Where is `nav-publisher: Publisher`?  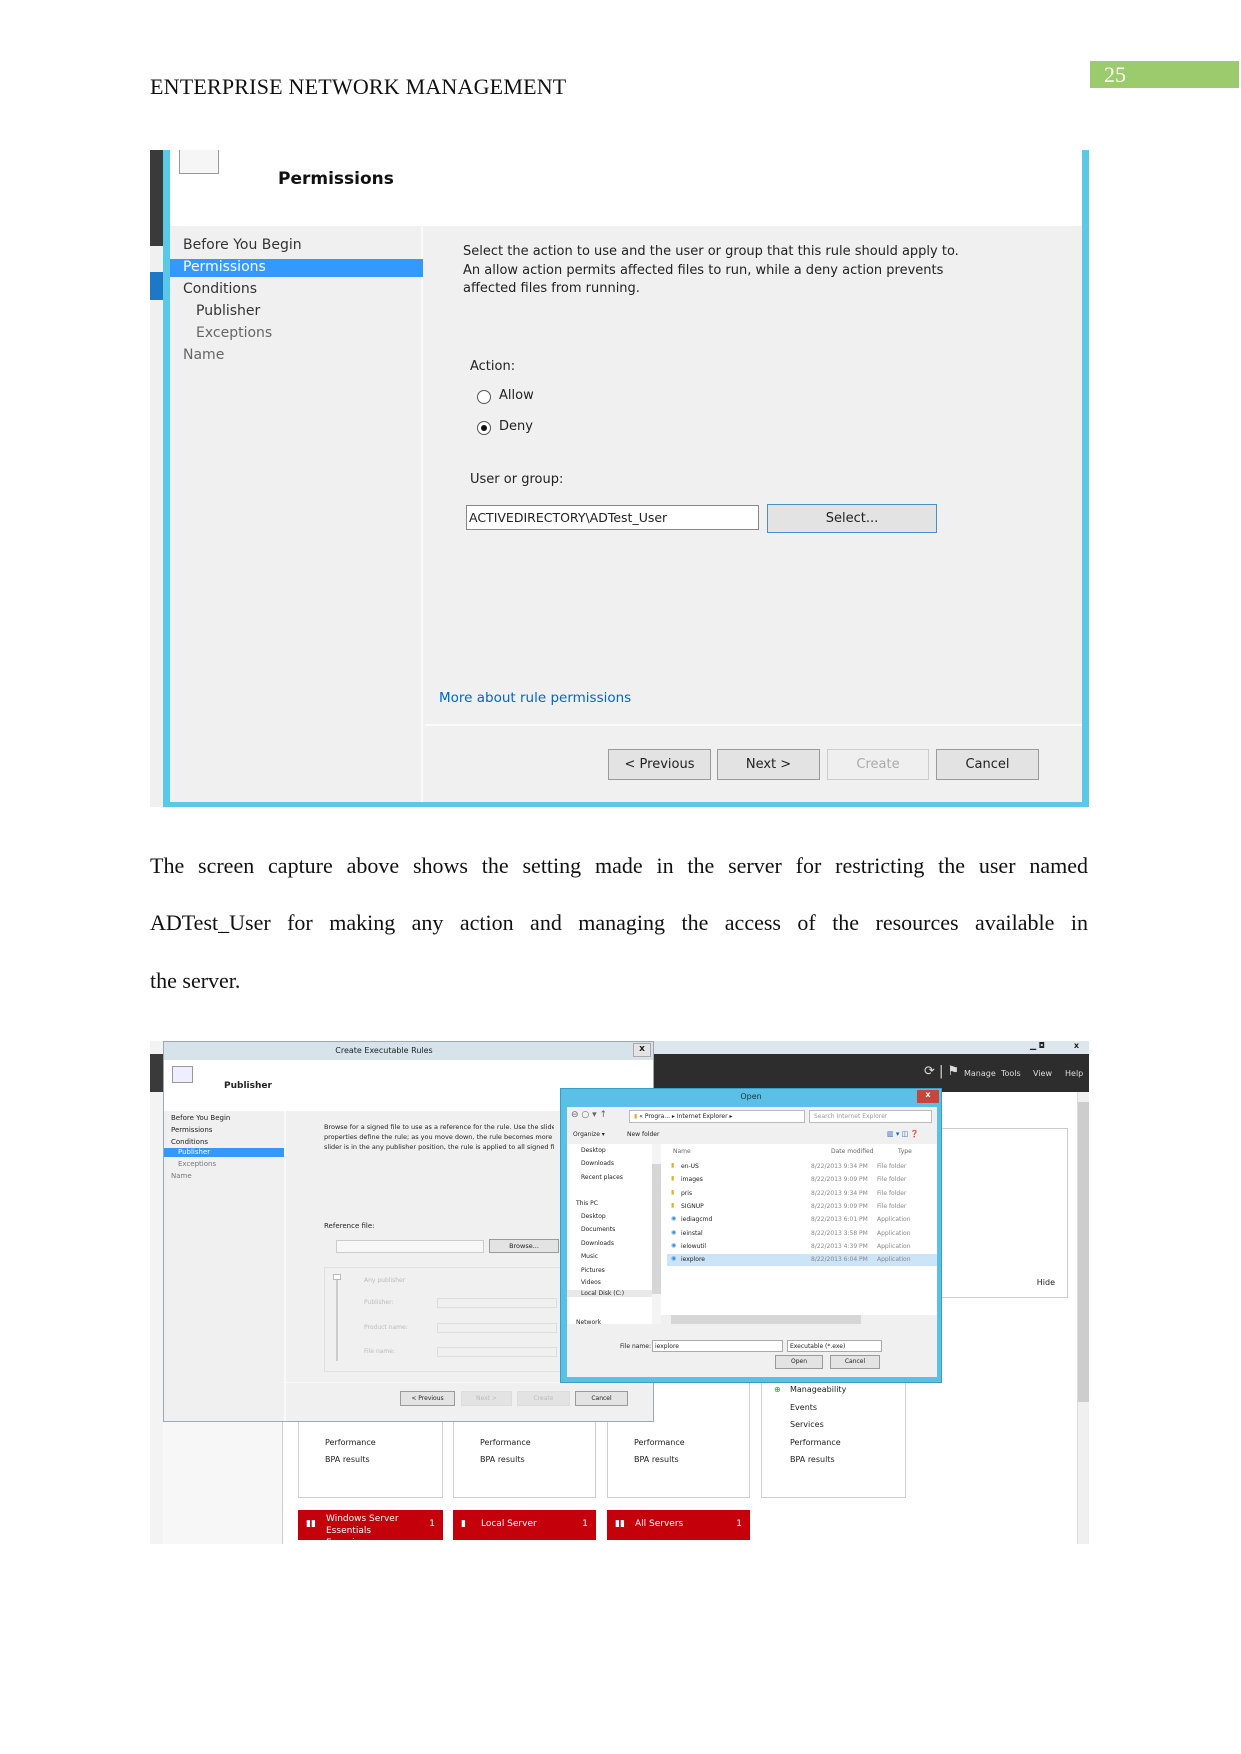
nav-publisher: Publisher is located at coordinates (228, 311).